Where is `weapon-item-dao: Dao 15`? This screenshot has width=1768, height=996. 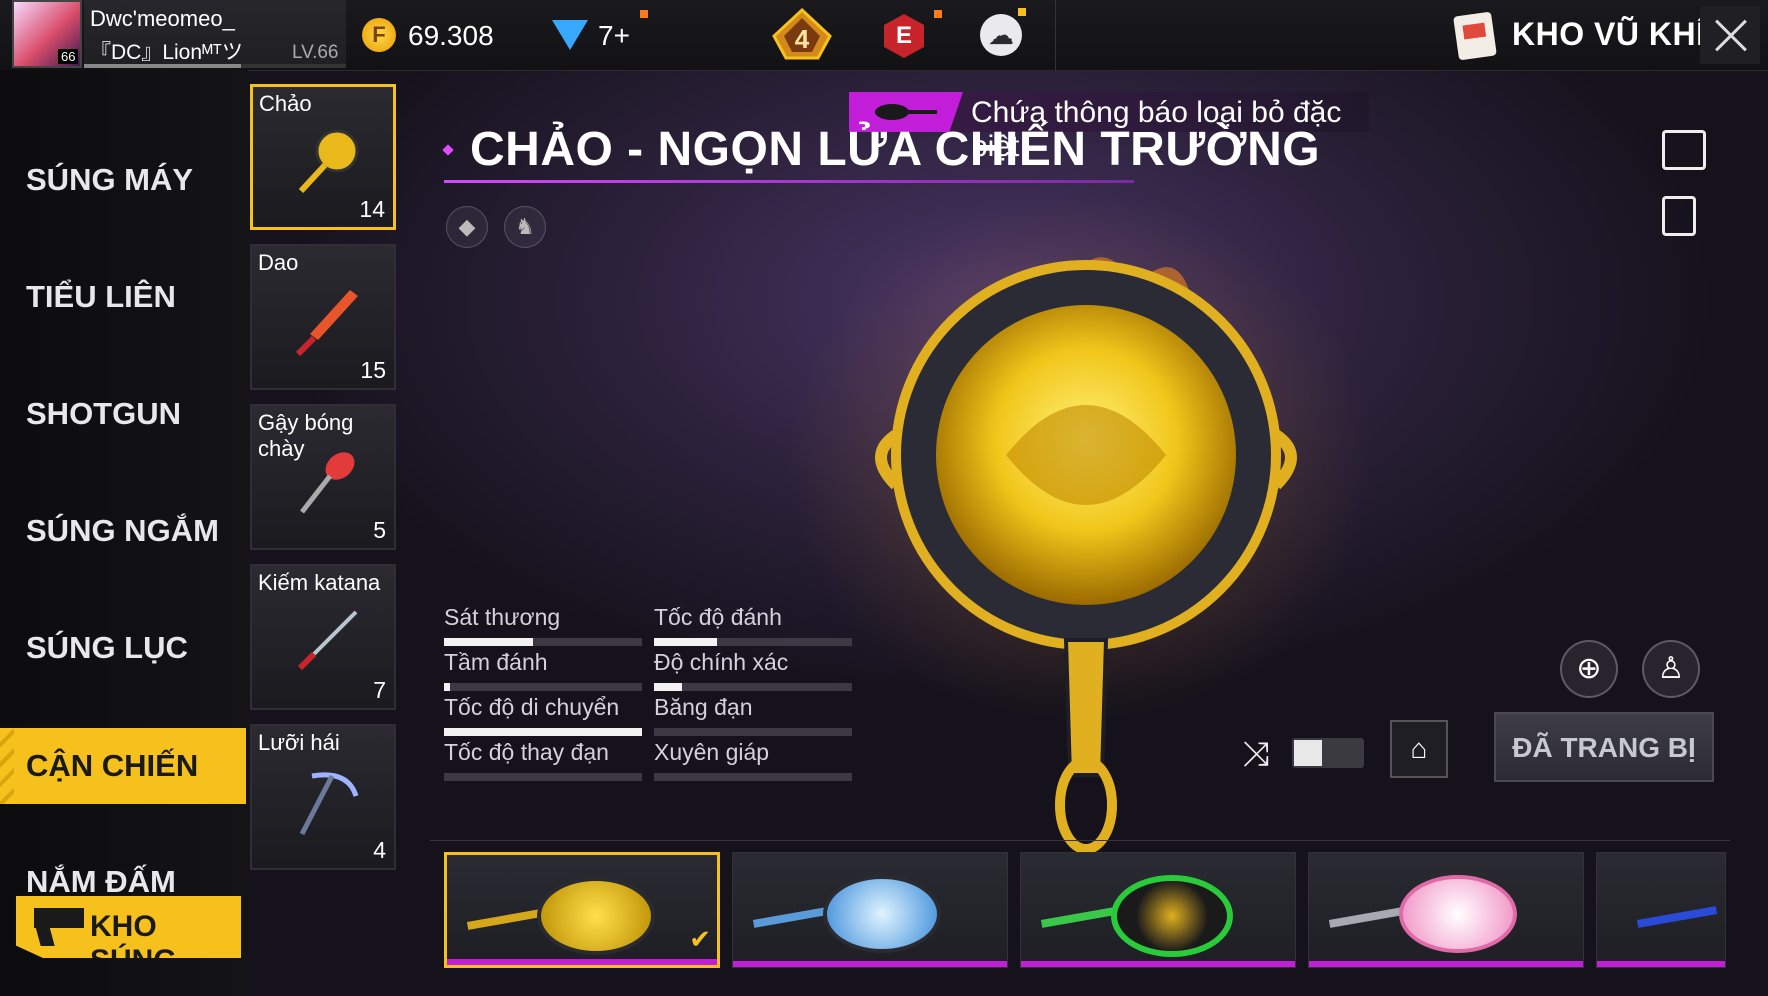 weapon-item-dao: Dao 15 is located at coordinates (323, 317).